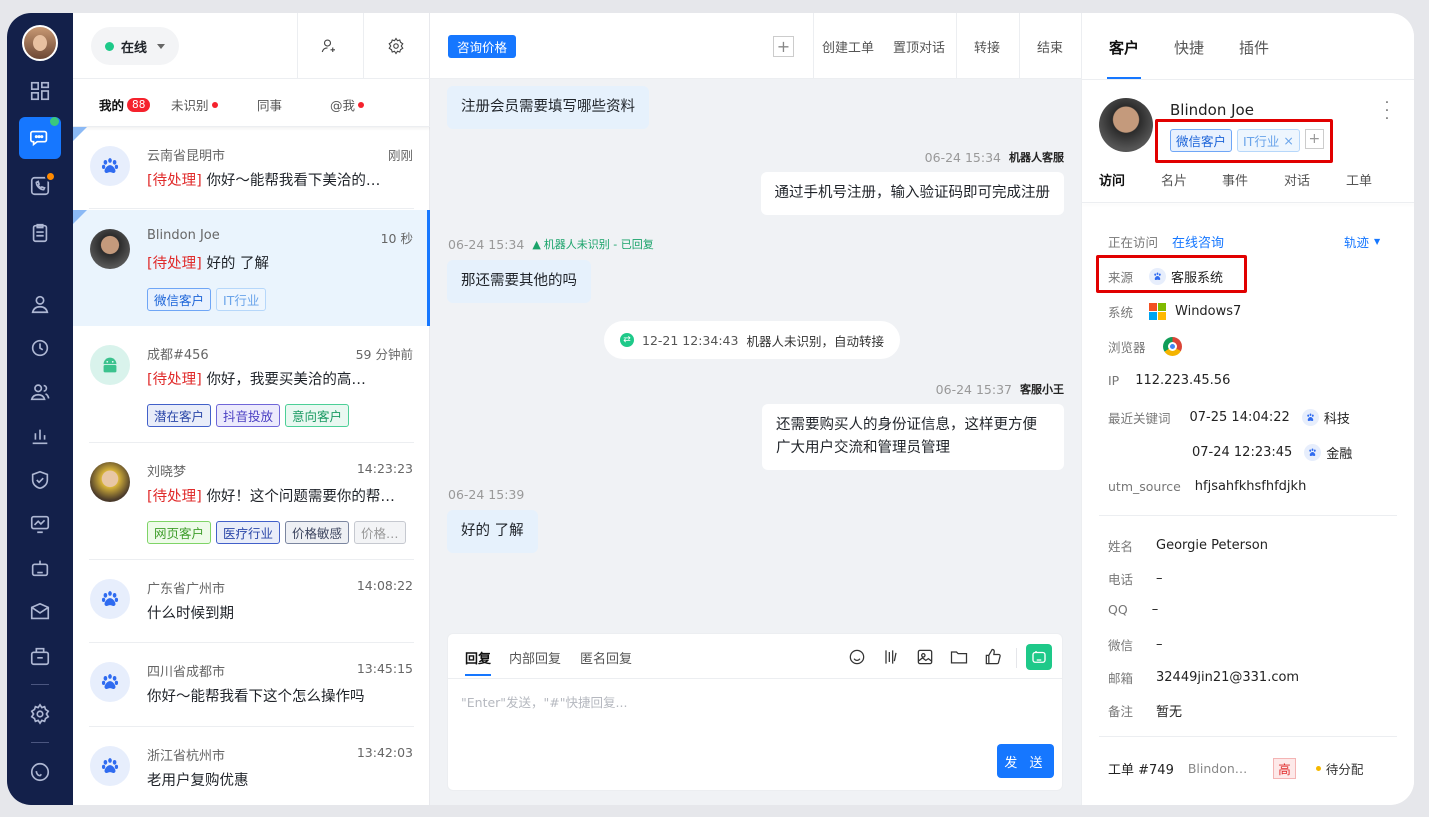 Image resolution: width=1429 pixels, height=817 pixels. What do you see at coordinates (396, 46) in the screenshot?
I see `gear-icon` at bounding box center [396, 46].